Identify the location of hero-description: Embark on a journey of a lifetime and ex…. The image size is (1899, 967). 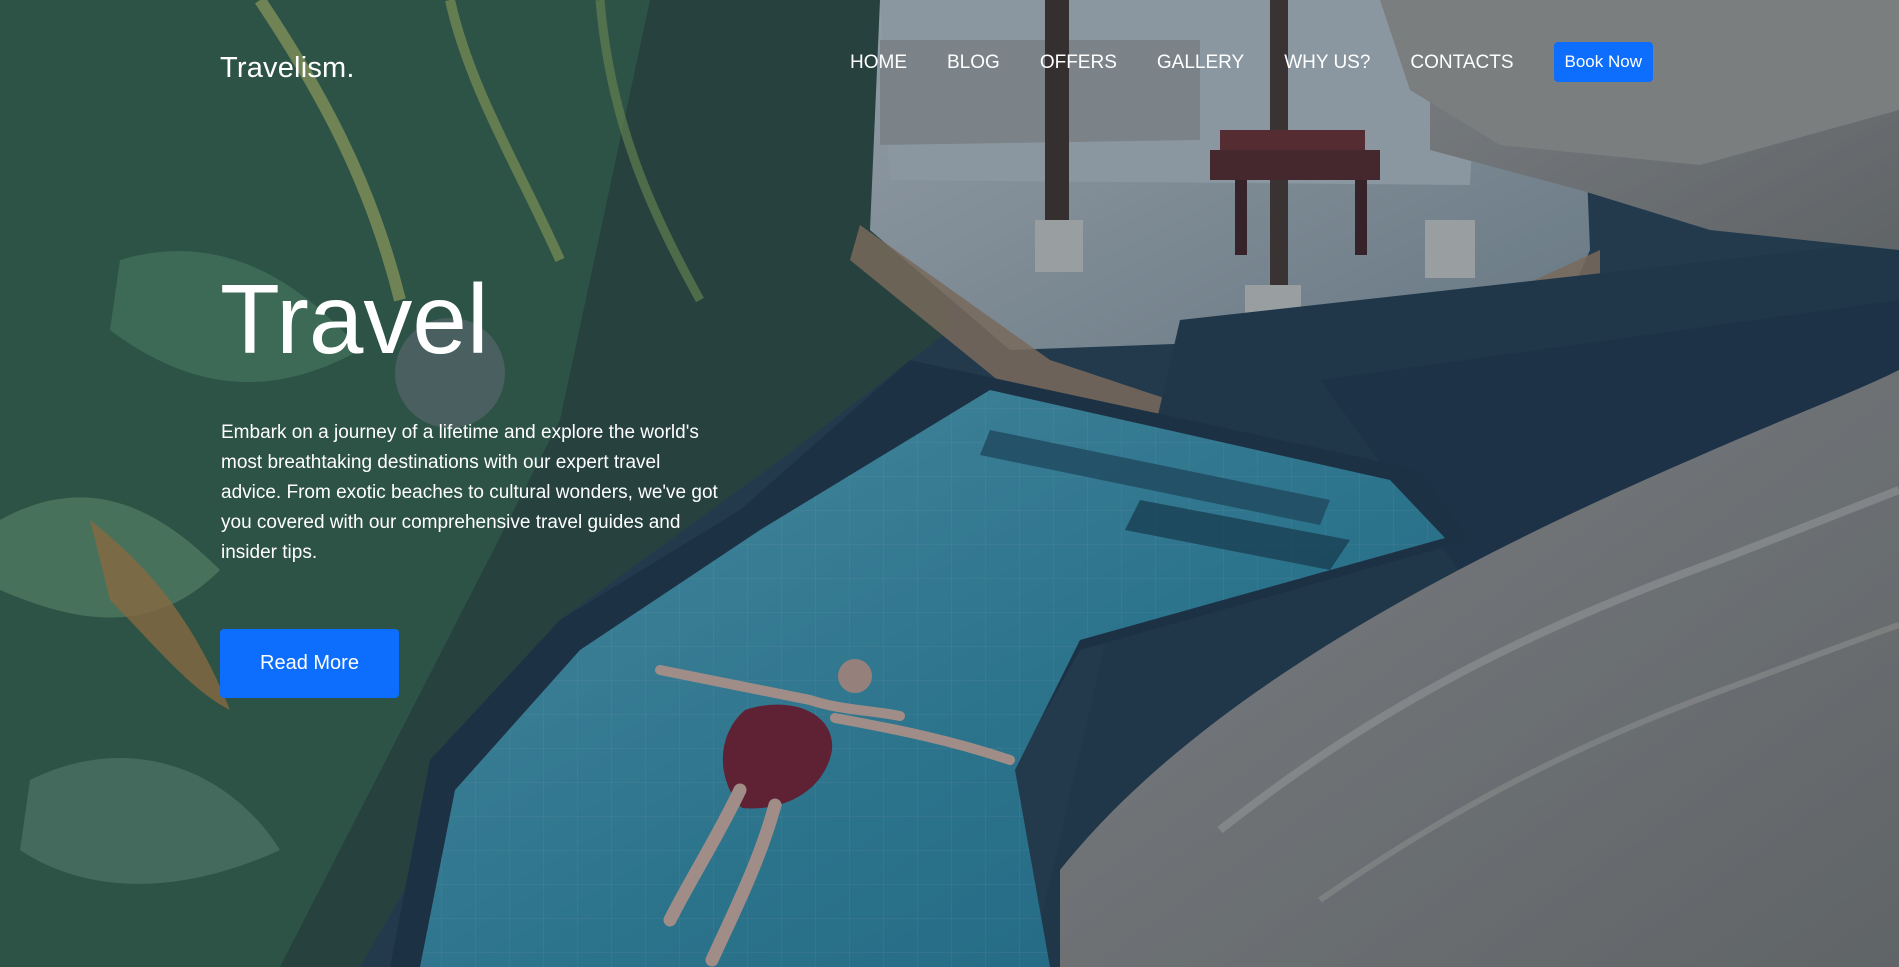
(469, 492).